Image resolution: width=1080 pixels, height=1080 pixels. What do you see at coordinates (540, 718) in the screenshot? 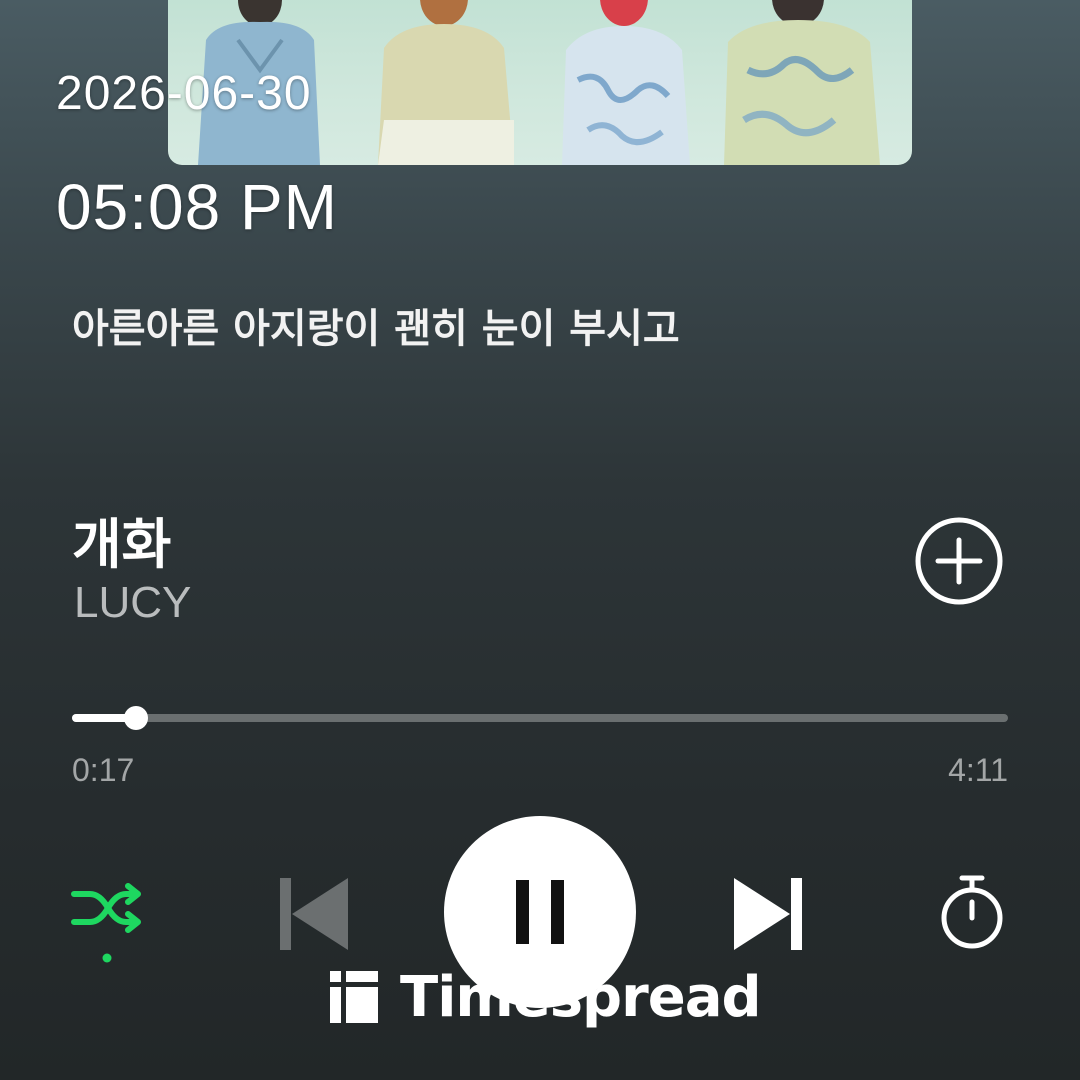
I see `progress-bar` at bounding box center [540, 718].